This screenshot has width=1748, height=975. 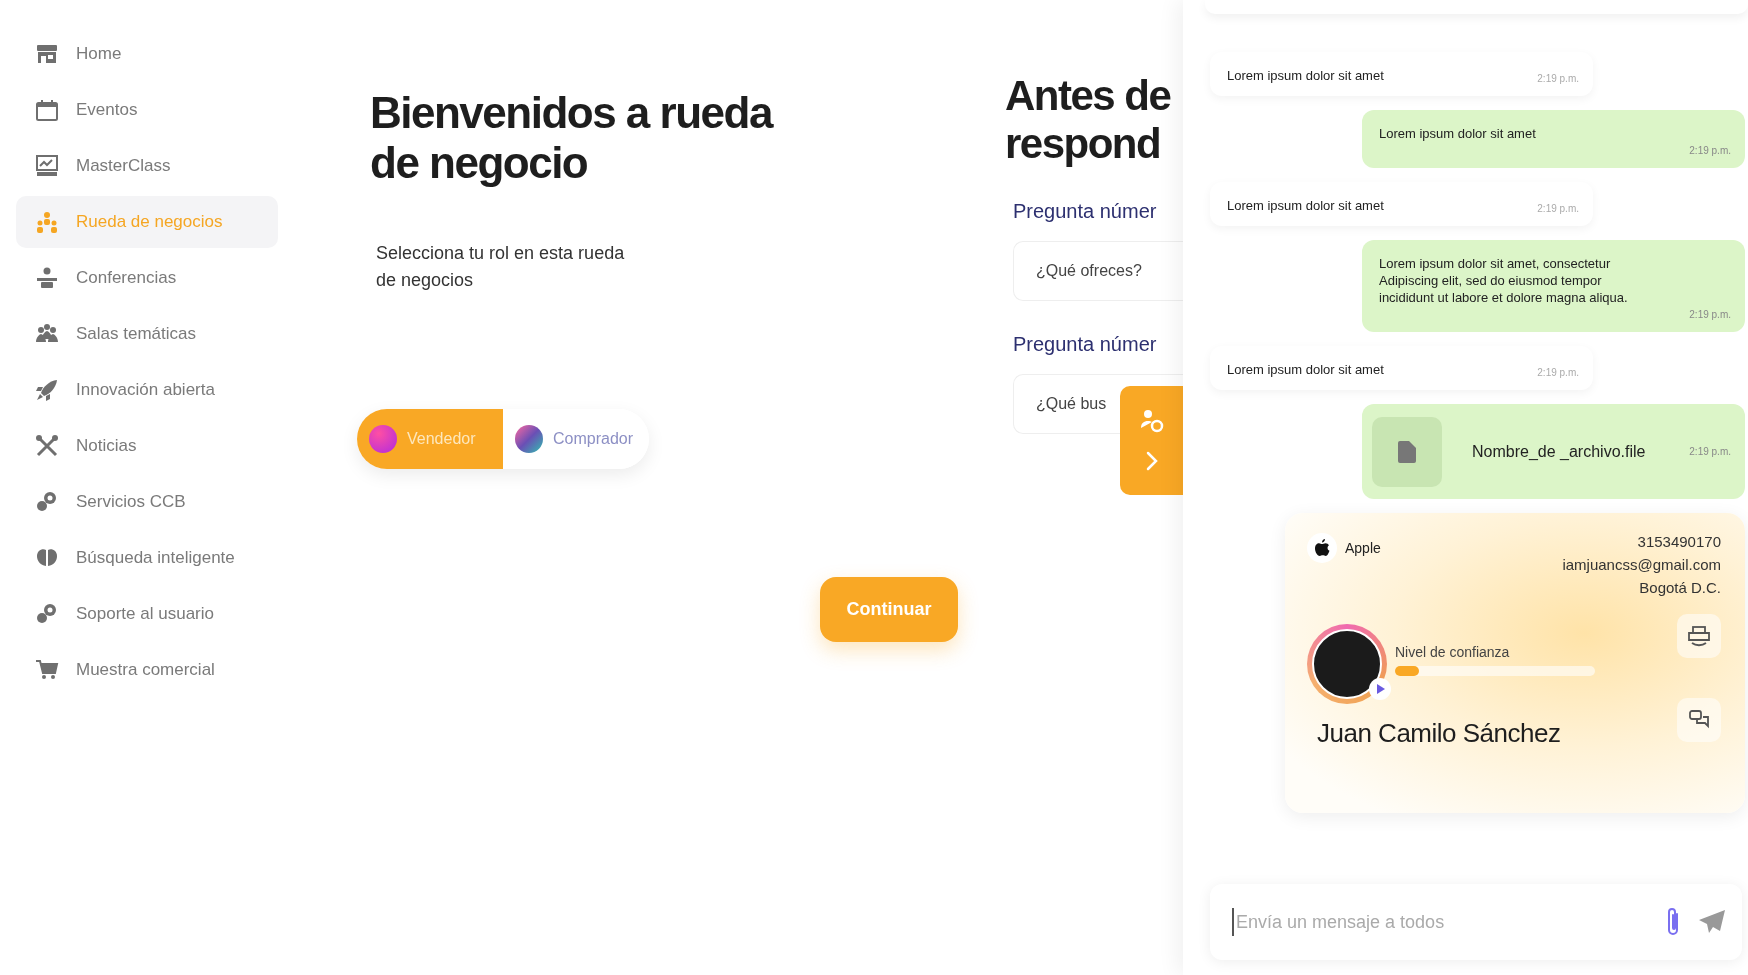 I want to click on sidebar-item: Noticias, so click(x=147, y=446).